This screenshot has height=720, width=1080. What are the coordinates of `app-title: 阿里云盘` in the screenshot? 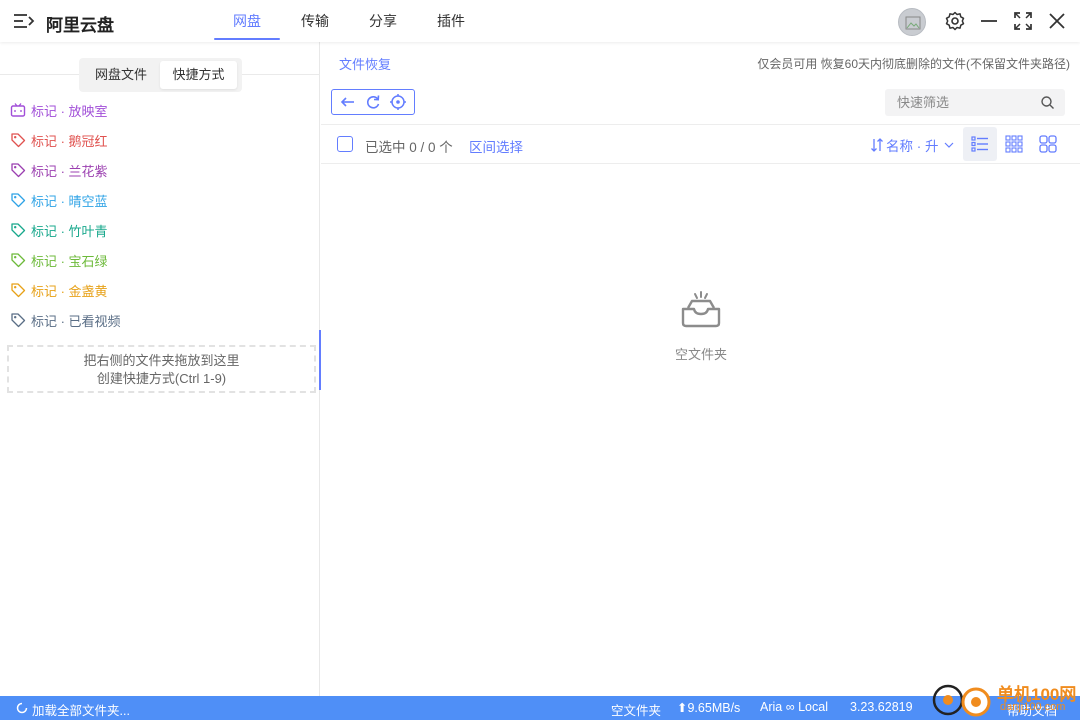 It's located at (80, 25).